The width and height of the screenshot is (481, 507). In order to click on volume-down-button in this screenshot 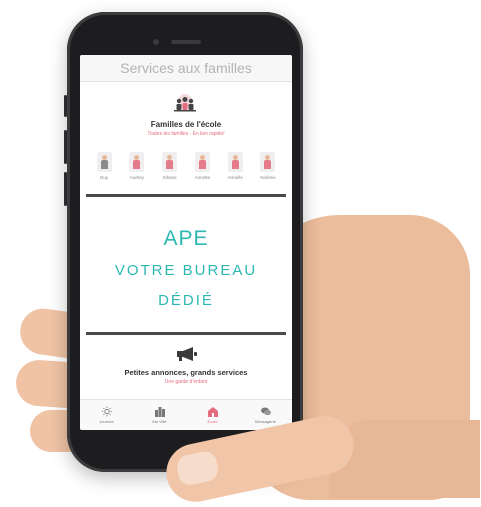, I will do `click(65, 189)`.